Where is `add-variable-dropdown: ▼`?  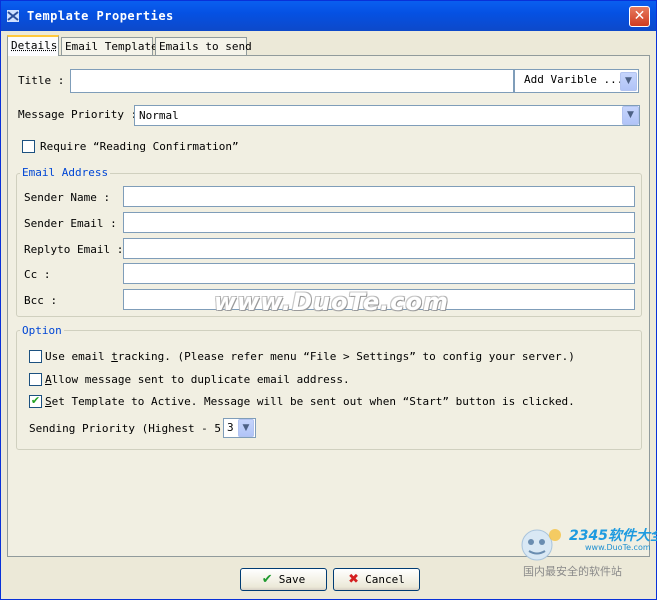 add-variable-dropdown: ▼ is located at coordinates (628, 81).